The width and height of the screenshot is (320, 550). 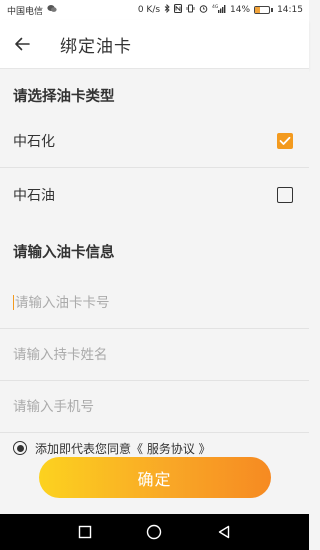 What do you see at coordinates (34, 195) in the screenshot?
I see `option-label: 中石油` at bounding box center [34, 195].